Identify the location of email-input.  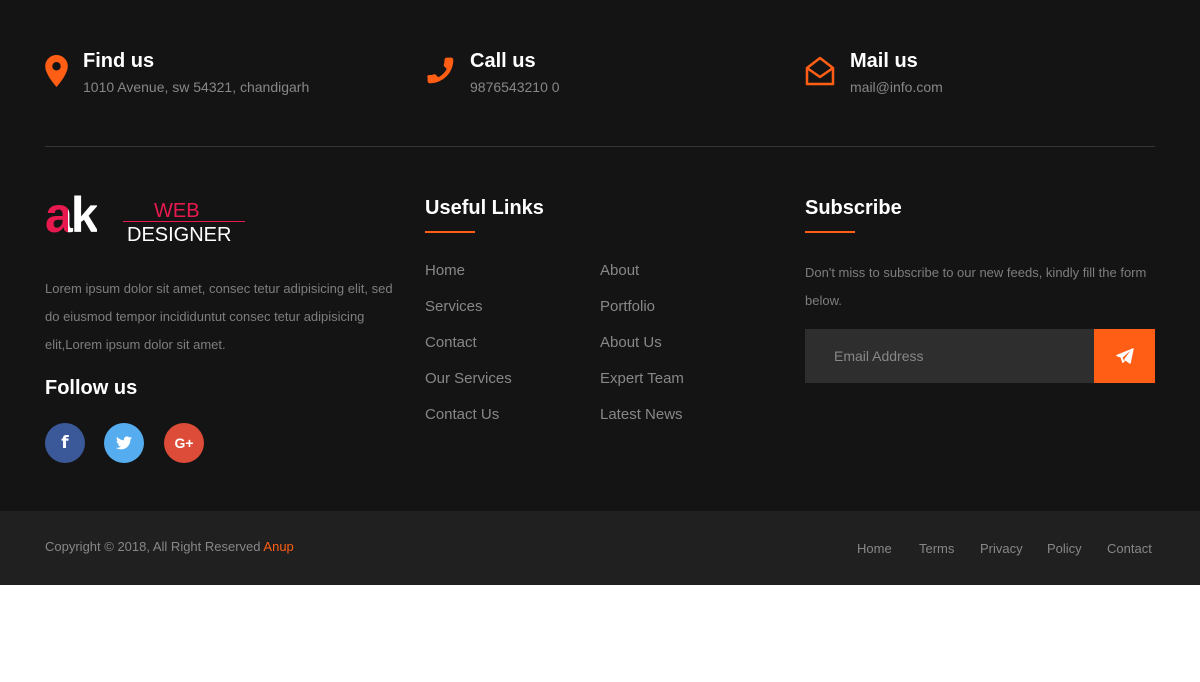
(949, 356).